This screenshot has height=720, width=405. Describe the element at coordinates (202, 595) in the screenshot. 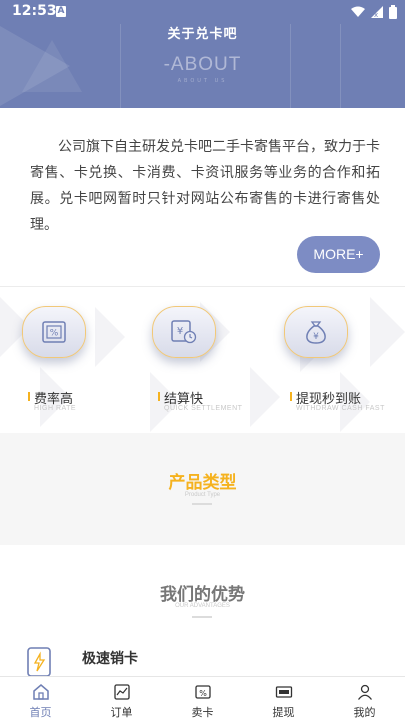

I see `section-title: 我们的优势` at that location.